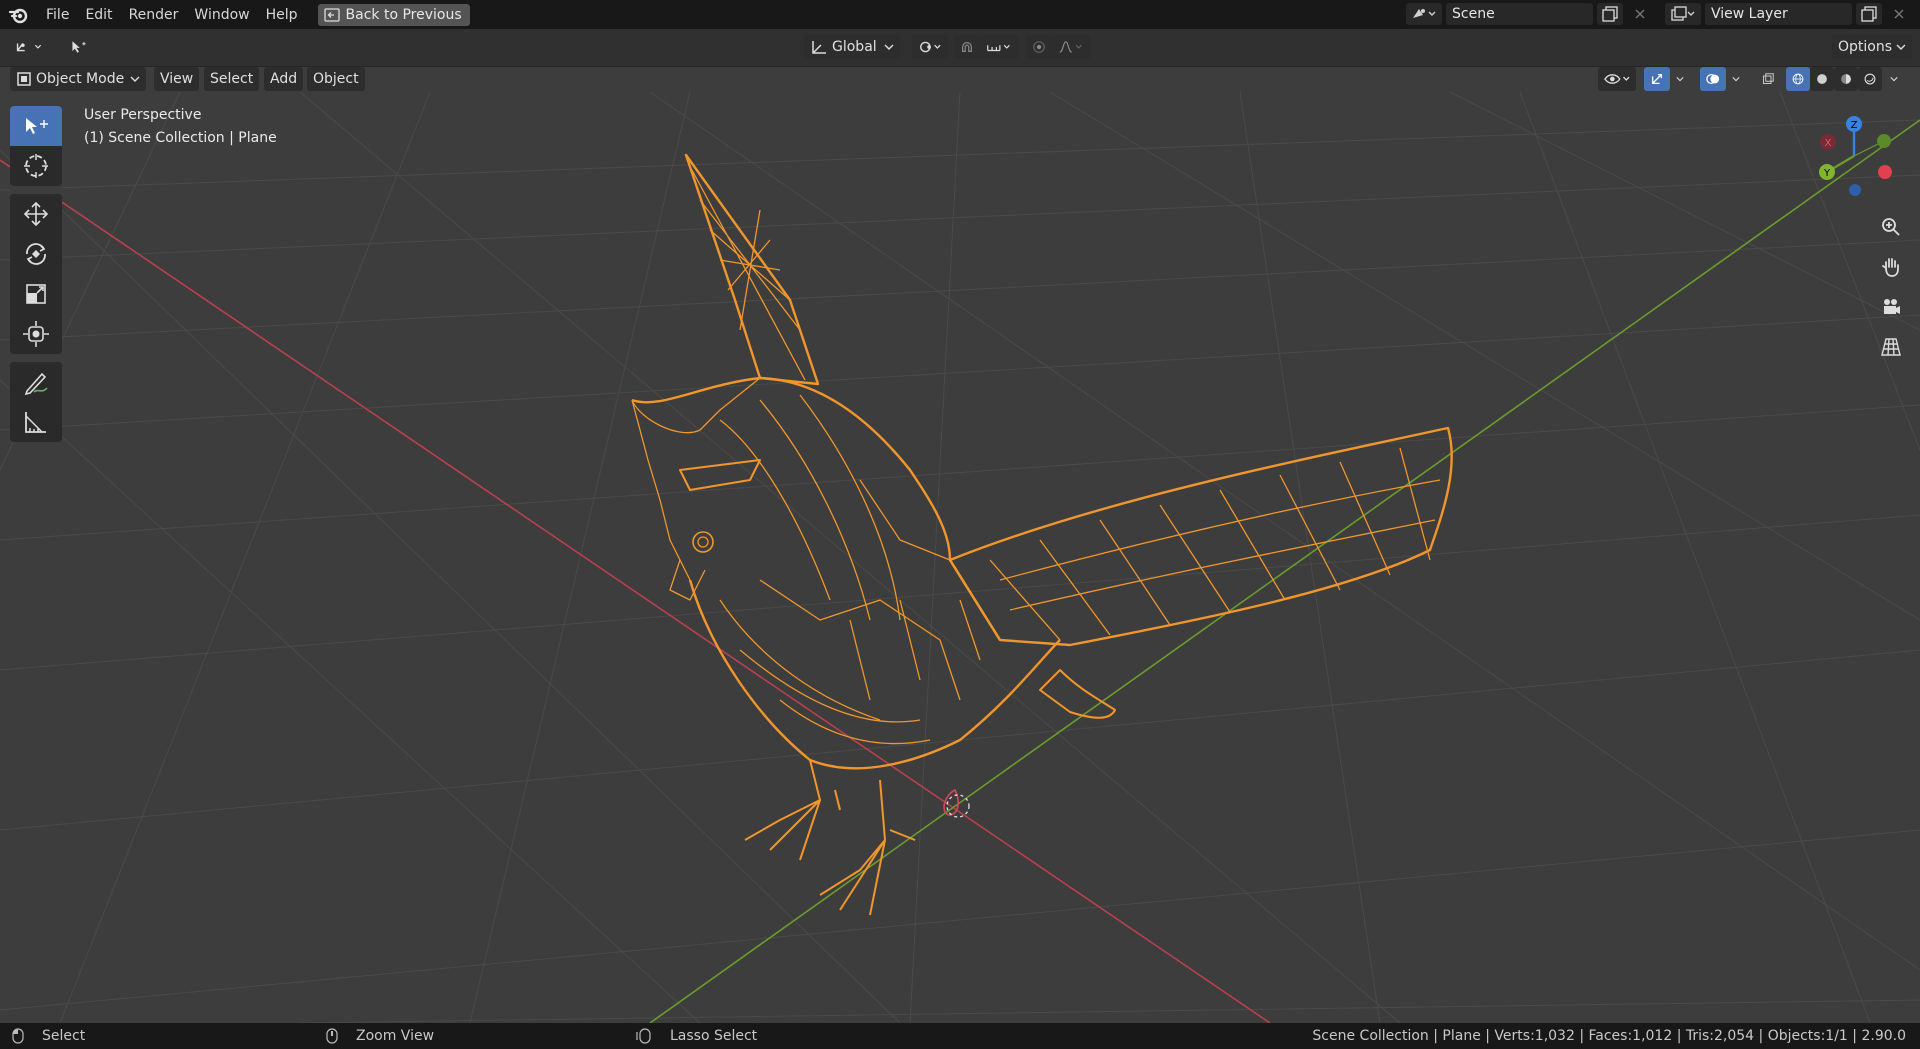  Describe the element at coordinates (36, 166) in the screenshot. I see `tool-cursor` at that location.